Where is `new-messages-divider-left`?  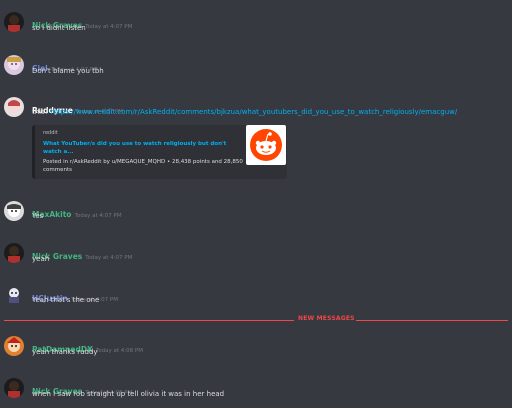 new-messages-divider-left is located at coordinates (149, 320).